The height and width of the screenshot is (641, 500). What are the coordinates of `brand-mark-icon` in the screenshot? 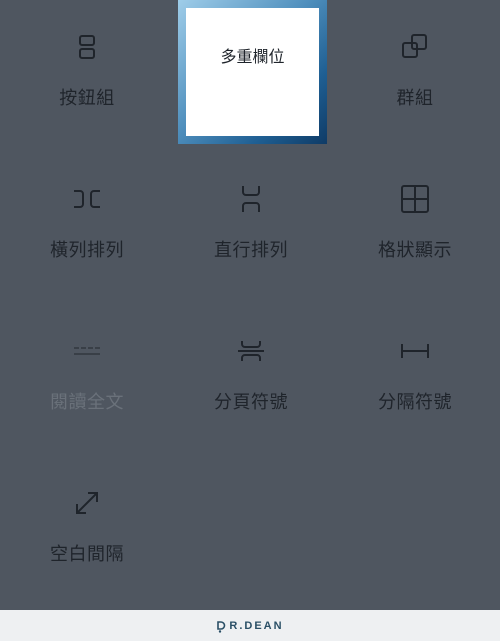 It's located at (221, 626).